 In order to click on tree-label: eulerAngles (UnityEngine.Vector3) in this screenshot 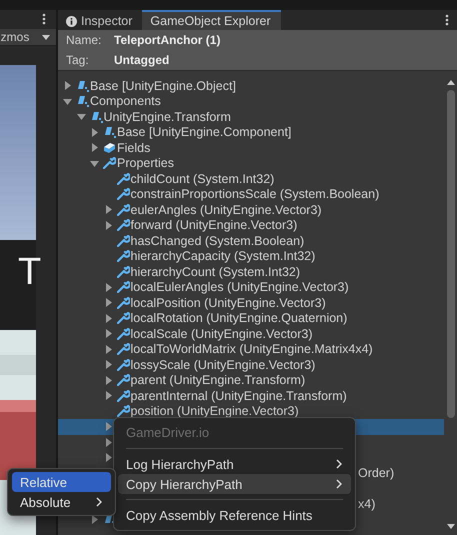, I will do `click(226, 209)`.